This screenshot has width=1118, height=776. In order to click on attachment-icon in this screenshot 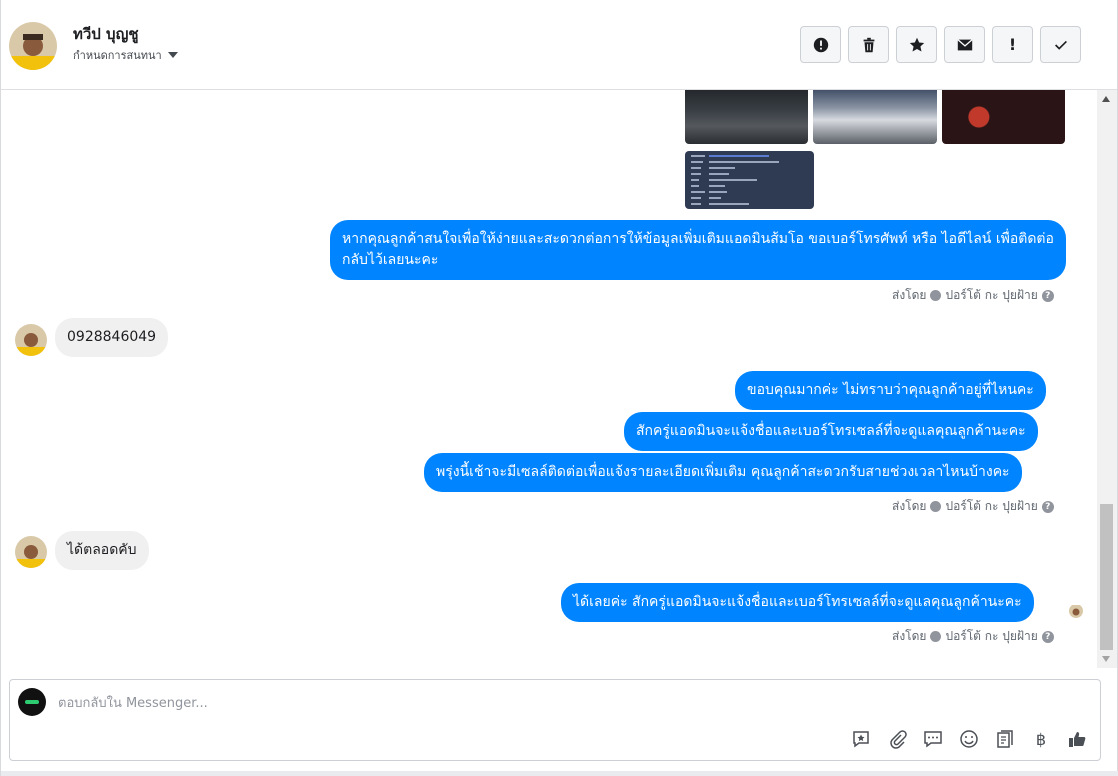, I will do `click(897, 739)`.